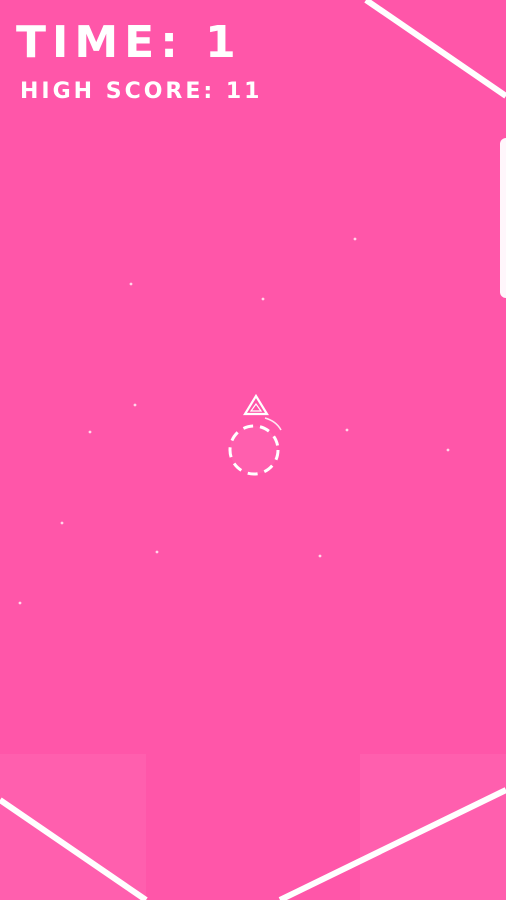 The height and width of the screenshot is (900, 506). I want to click on touch-zone-right, so click(433, 827).